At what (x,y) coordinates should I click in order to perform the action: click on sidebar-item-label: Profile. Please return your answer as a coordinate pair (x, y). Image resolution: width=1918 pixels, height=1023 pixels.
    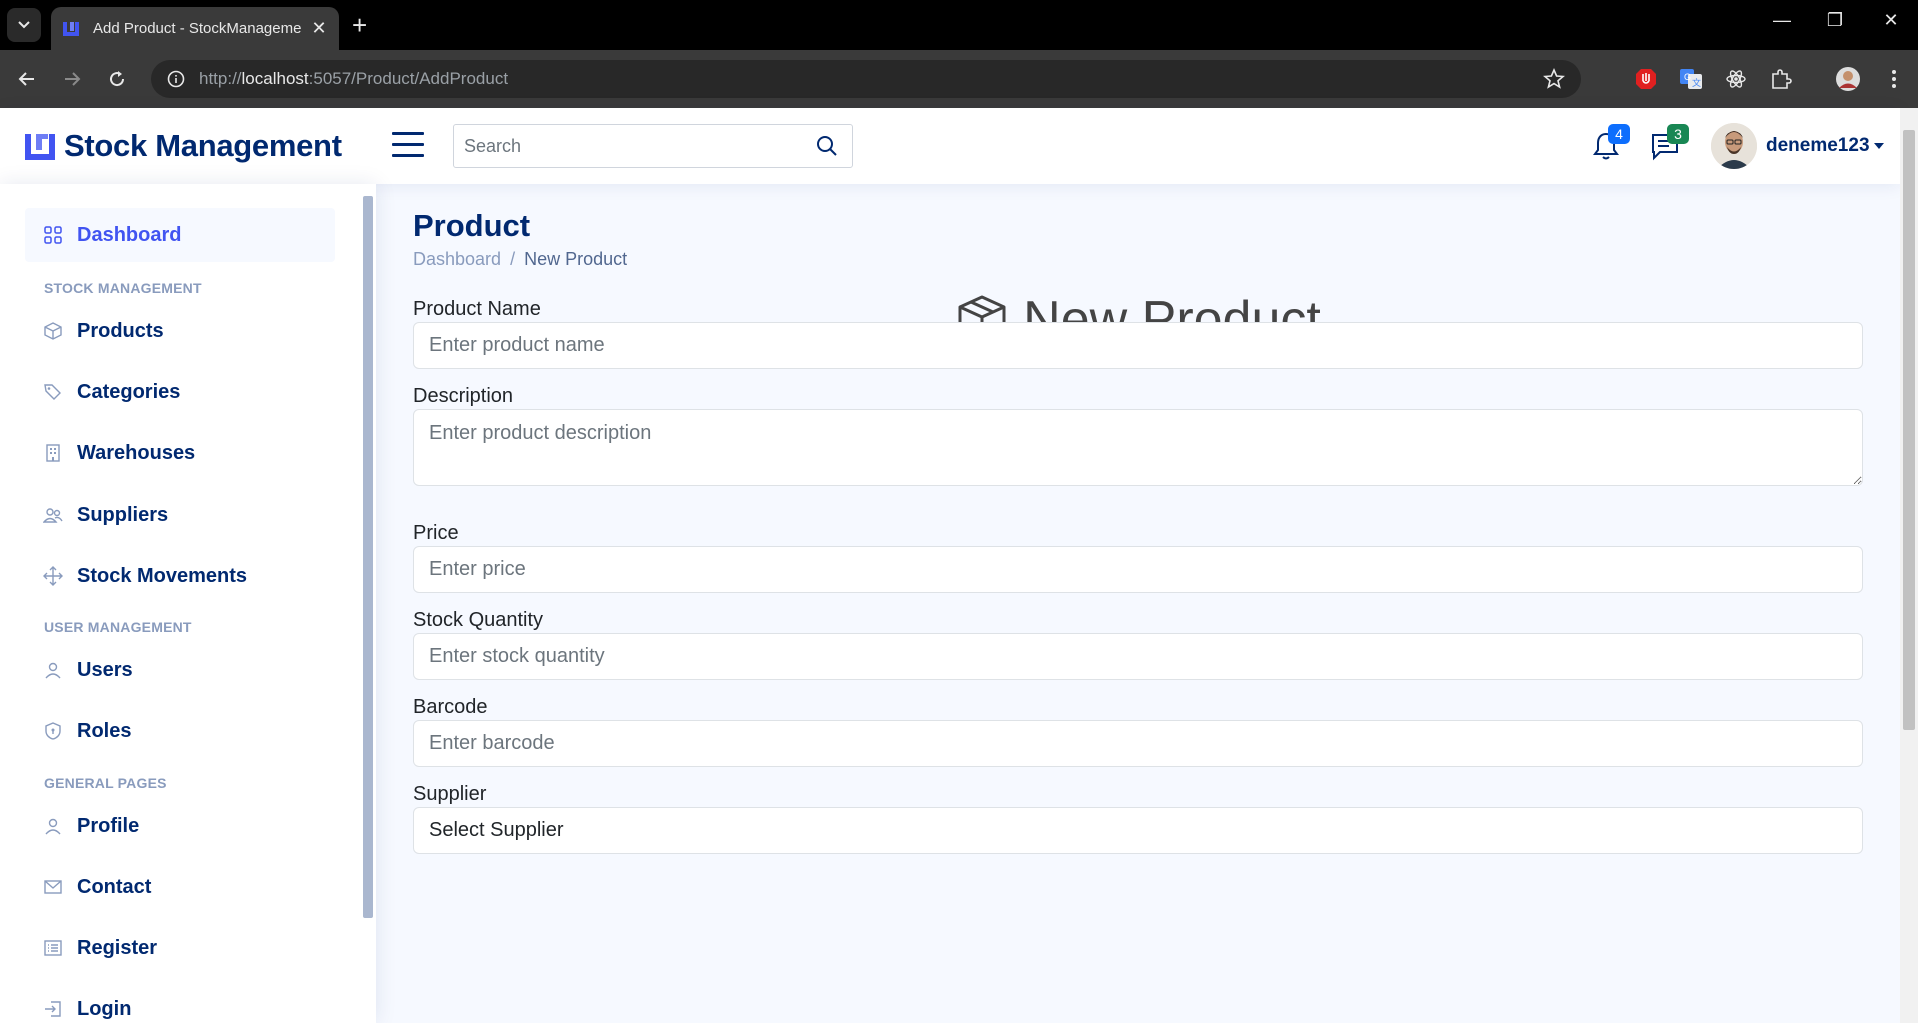
    Looking at the image, I should click on (108, 825).